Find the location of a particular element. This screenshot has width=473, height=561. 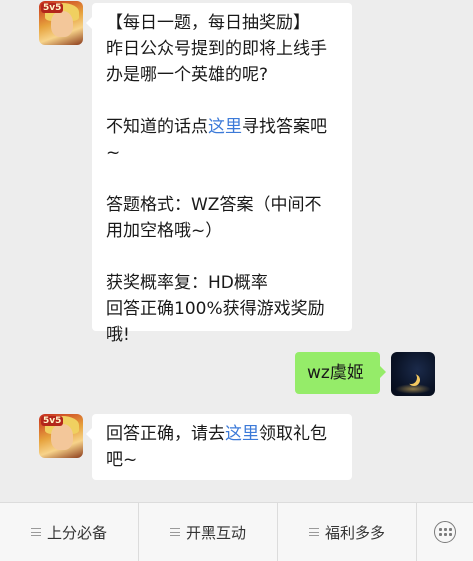

answer-link: 这里 is located at coordinates (225, 127).